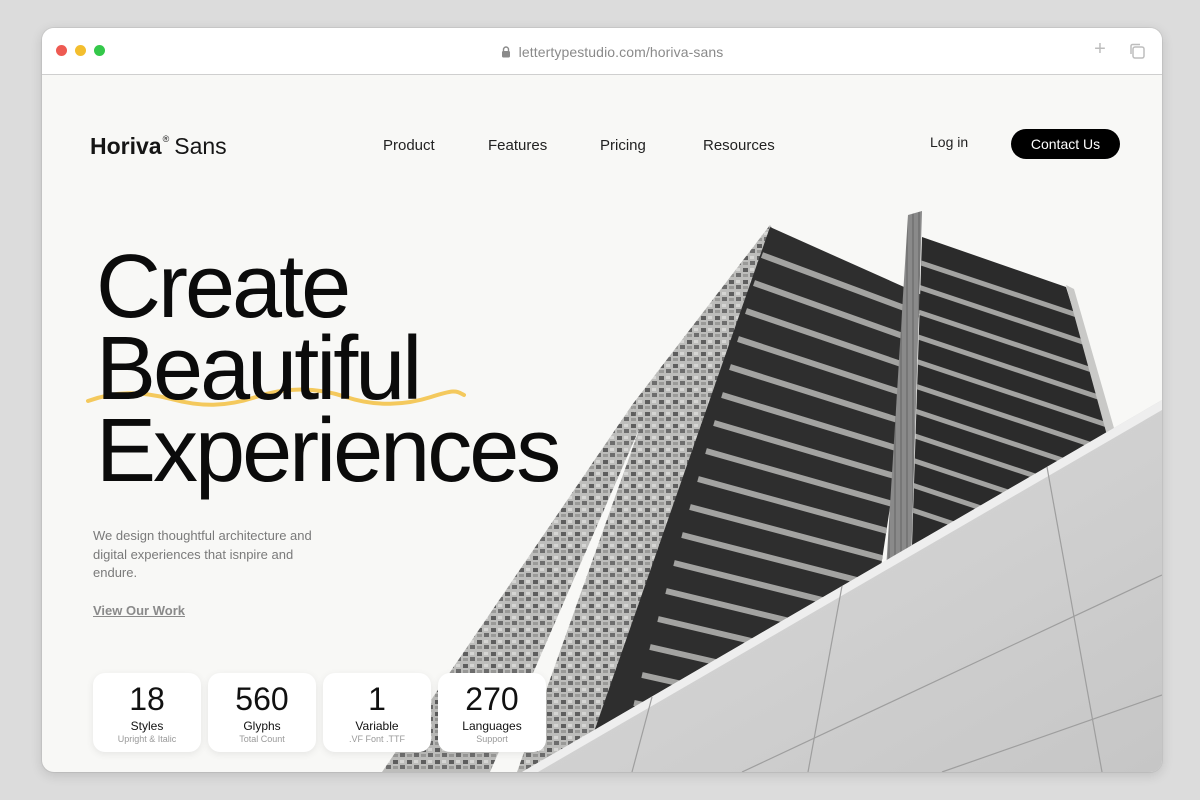 The image size is (1200, 800). What do you see at coordinates (61, 50) in the screenshot?
I see `close-window-button` at bounding box center [61, 50].